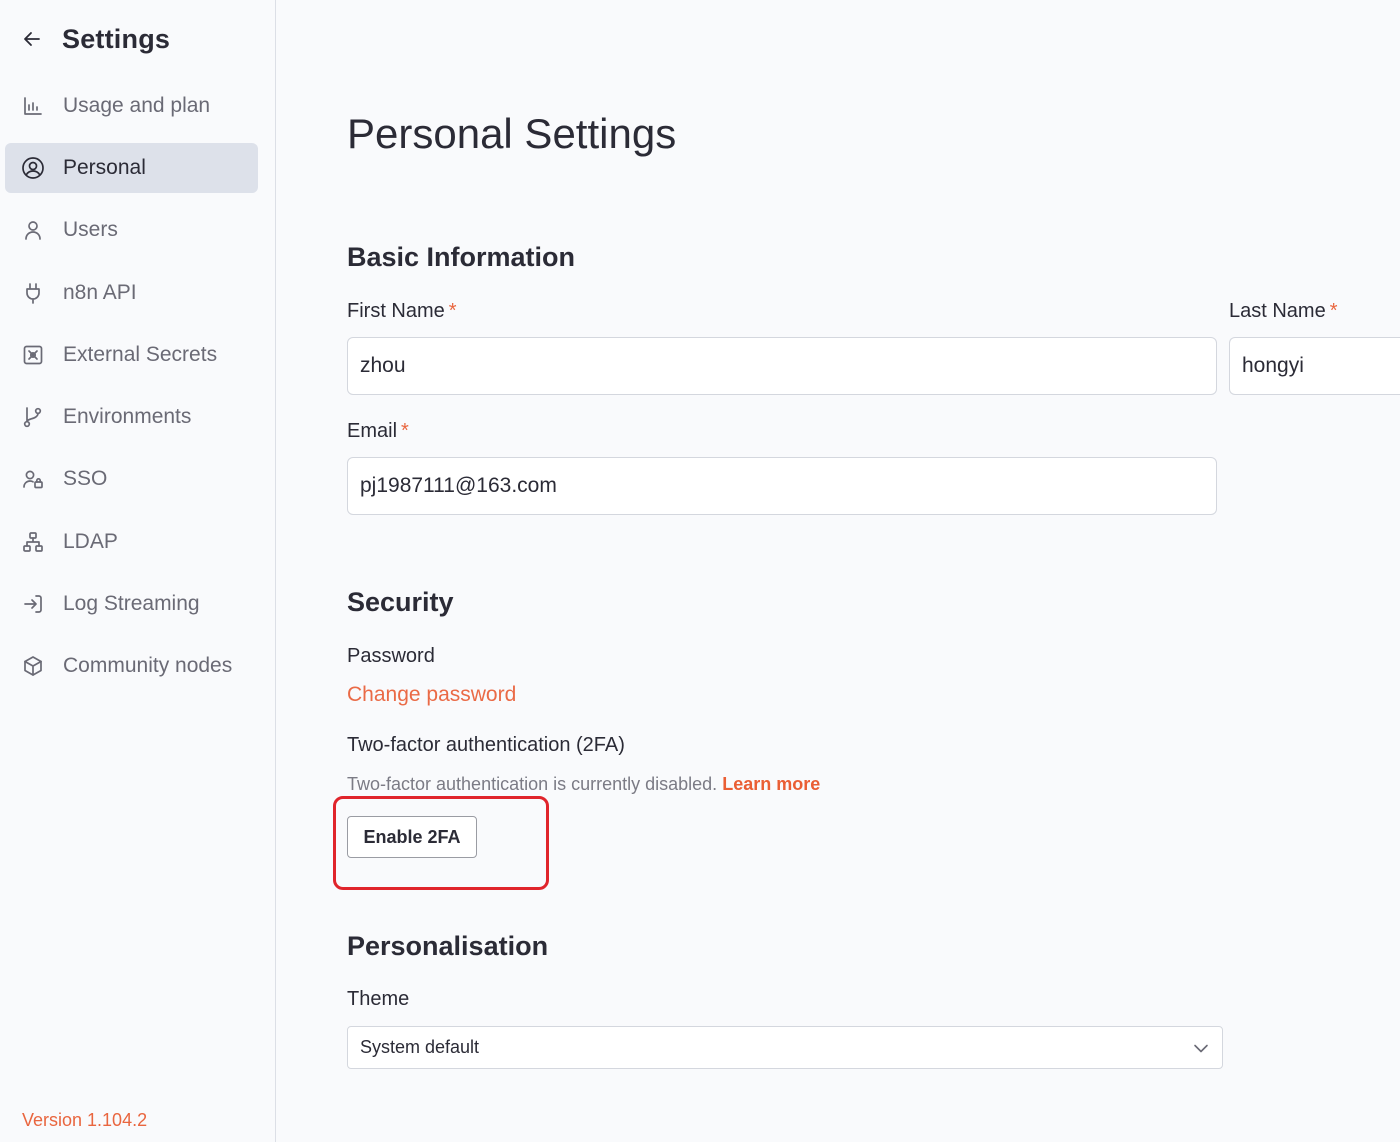 Image resolution: width=1400 pixels, height=1142 pixels. I want to click on sidebar-item-label: Community nodes, so click(148, 665).